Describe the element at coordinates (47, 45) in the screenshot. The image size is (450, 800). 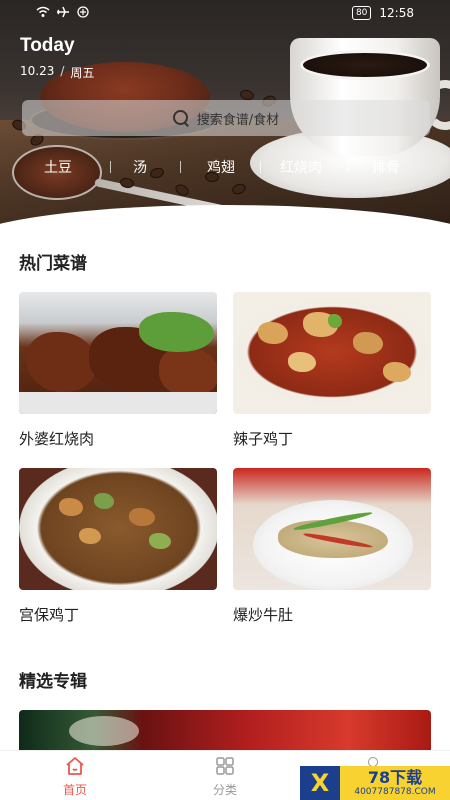
I see `page-title: Today` at that location.